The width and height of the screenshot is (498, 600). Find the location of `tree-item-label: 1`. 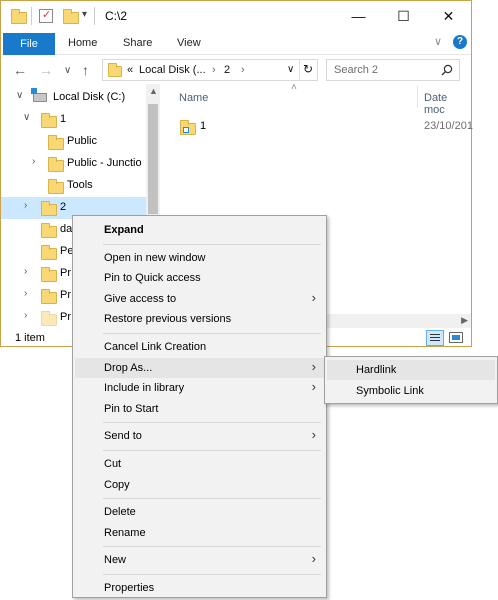

tree-item-label: 1 is located at coordinates (63, 119).